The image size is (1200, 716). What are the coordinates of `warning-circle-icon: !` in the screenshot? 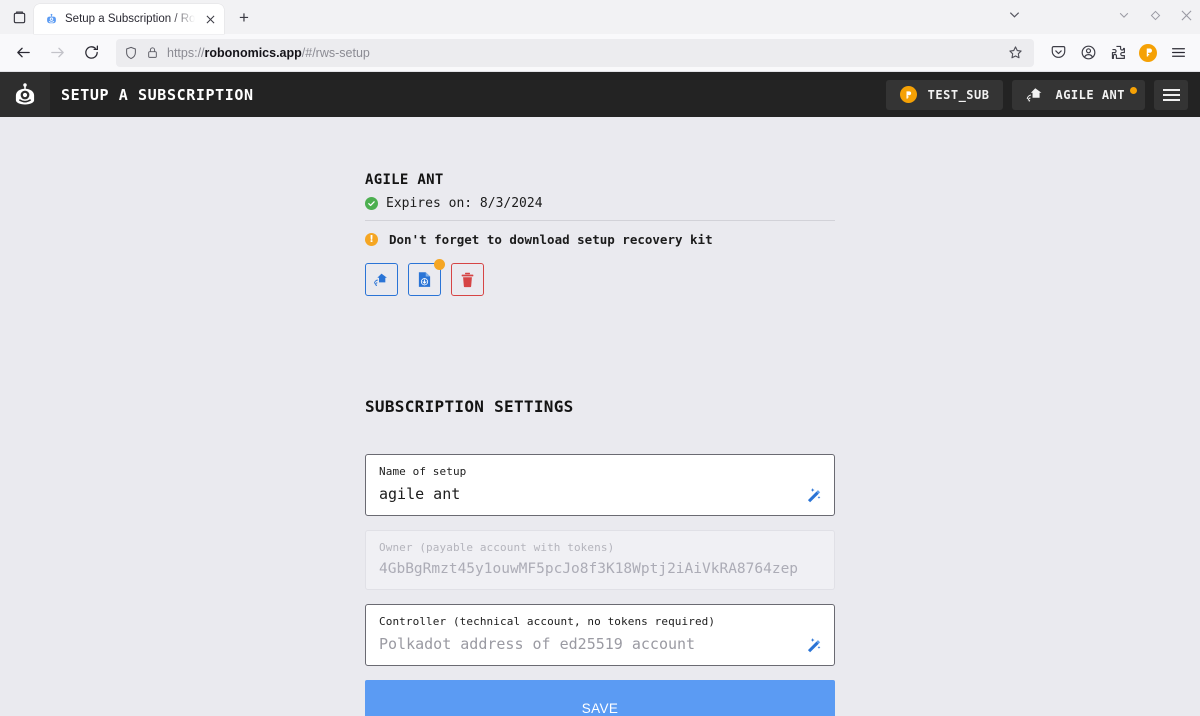 It's located at (371, 239).